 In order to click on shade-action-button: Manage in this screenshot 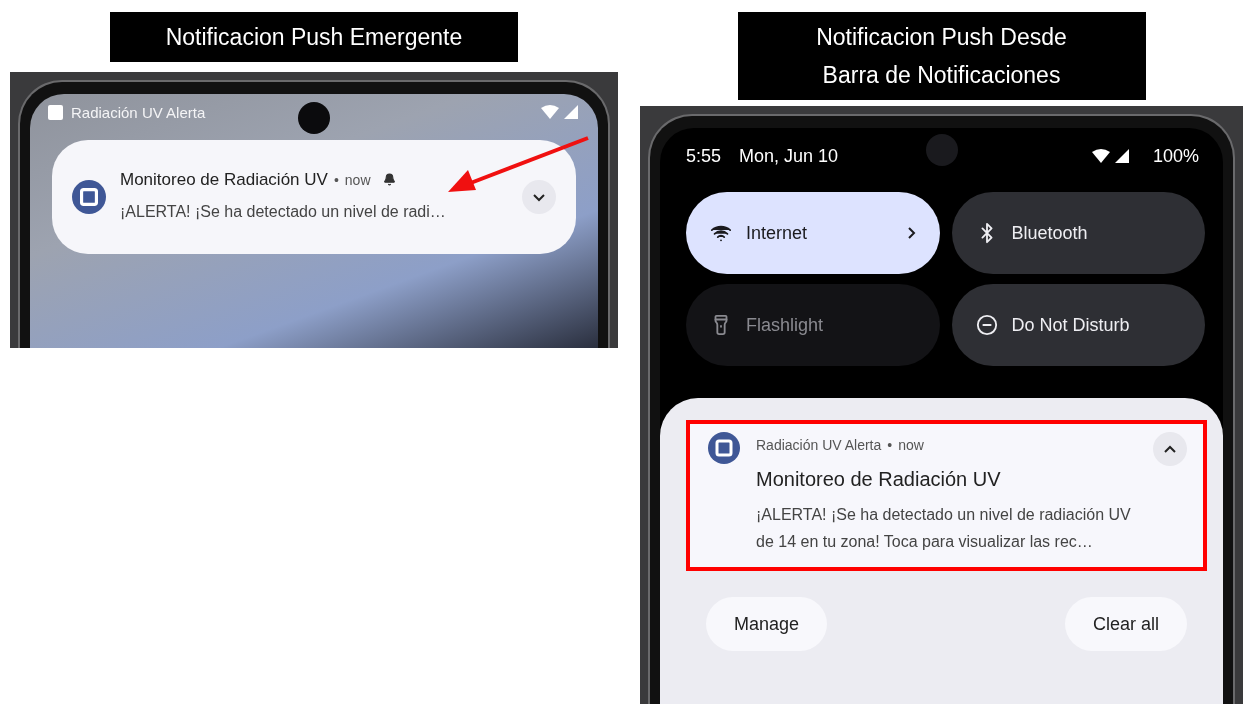, I will do `click(767, 624)`.